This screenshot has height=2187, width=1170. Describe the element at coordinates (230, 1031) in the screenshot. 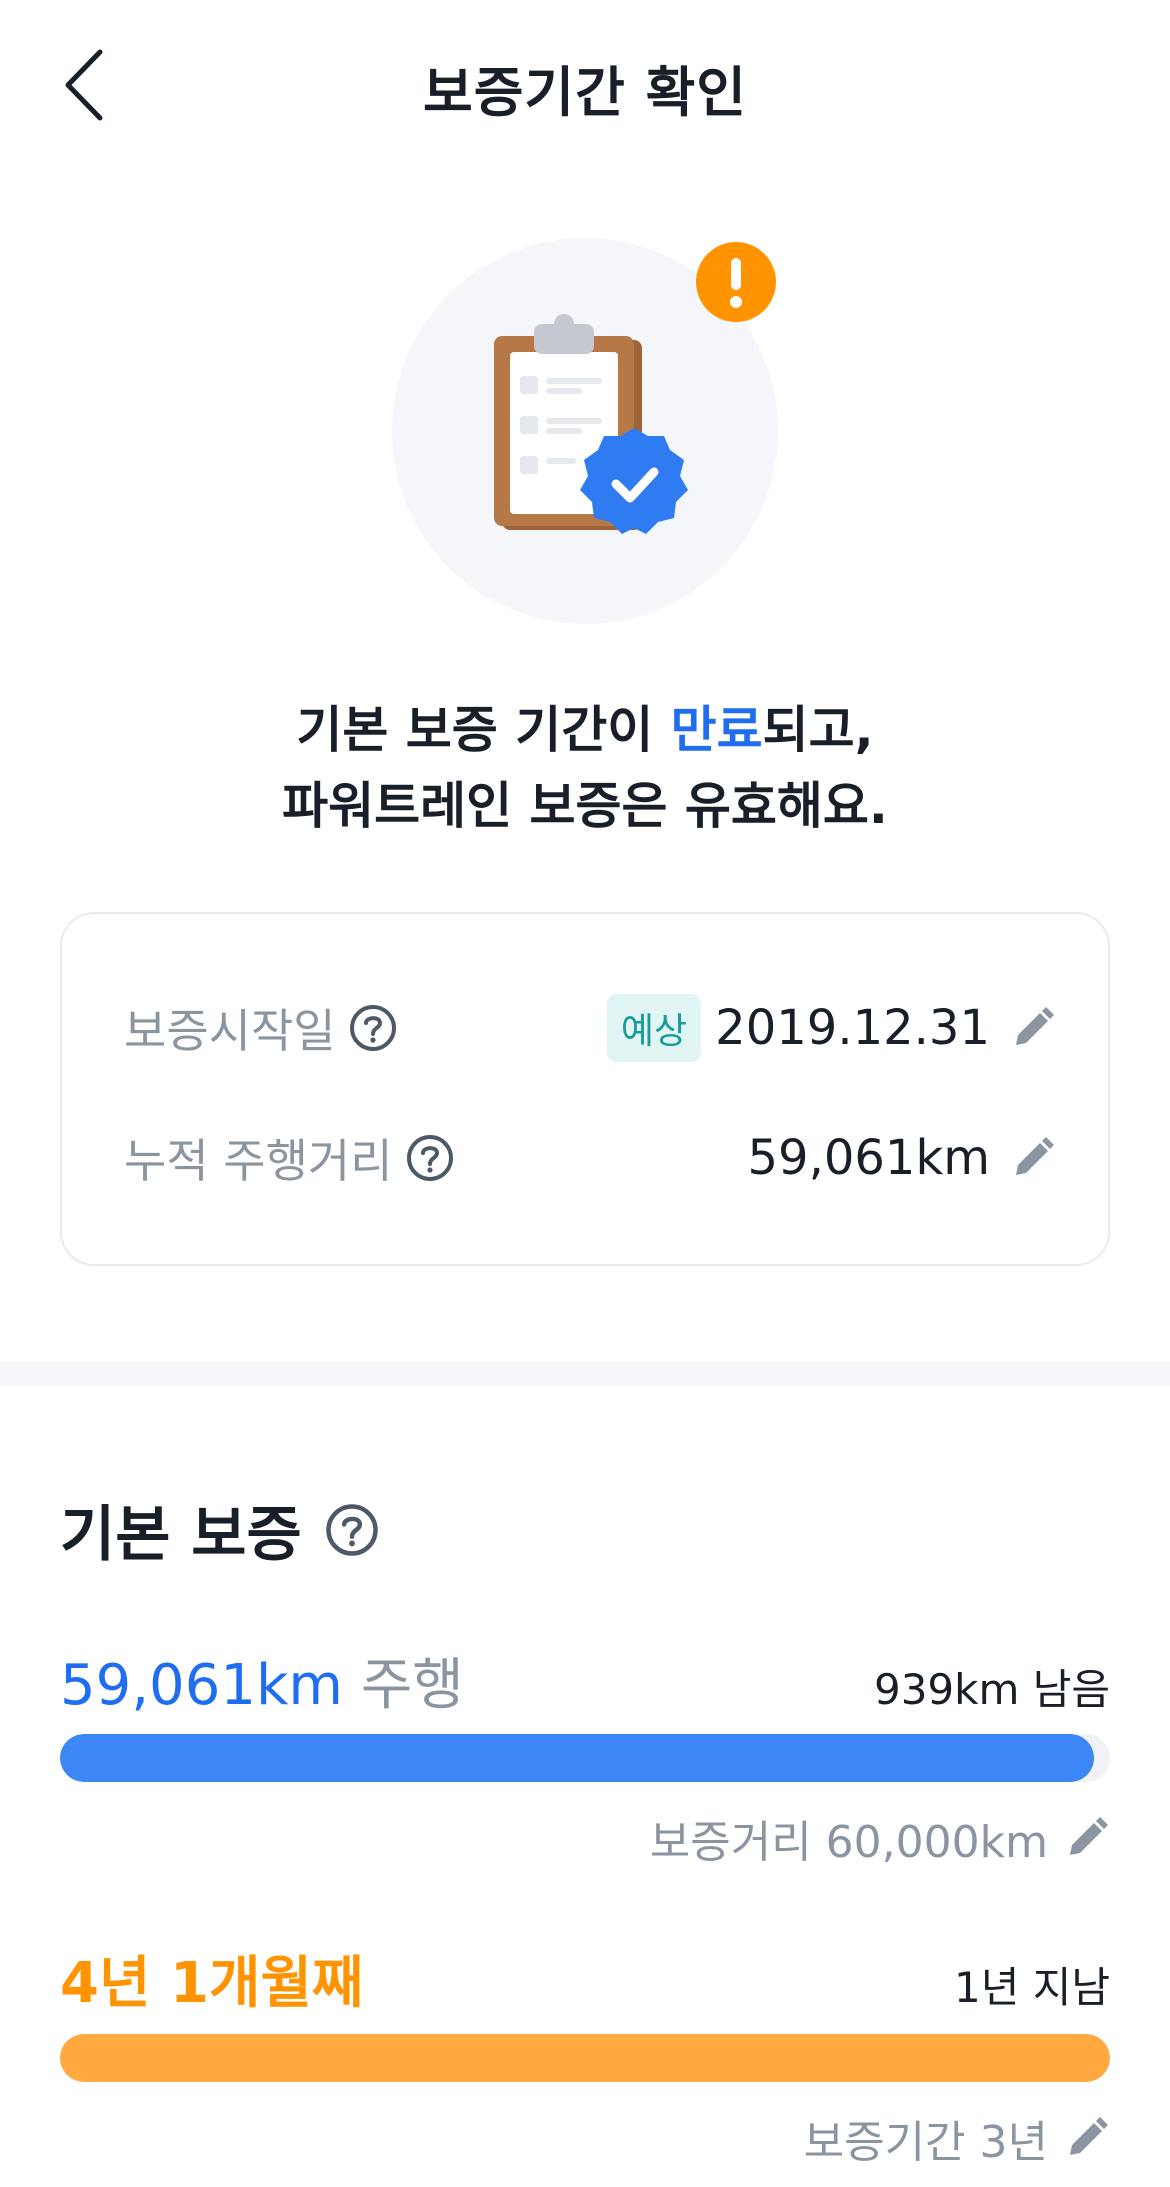

I see `start-date-label: 보증시작일` at that location.